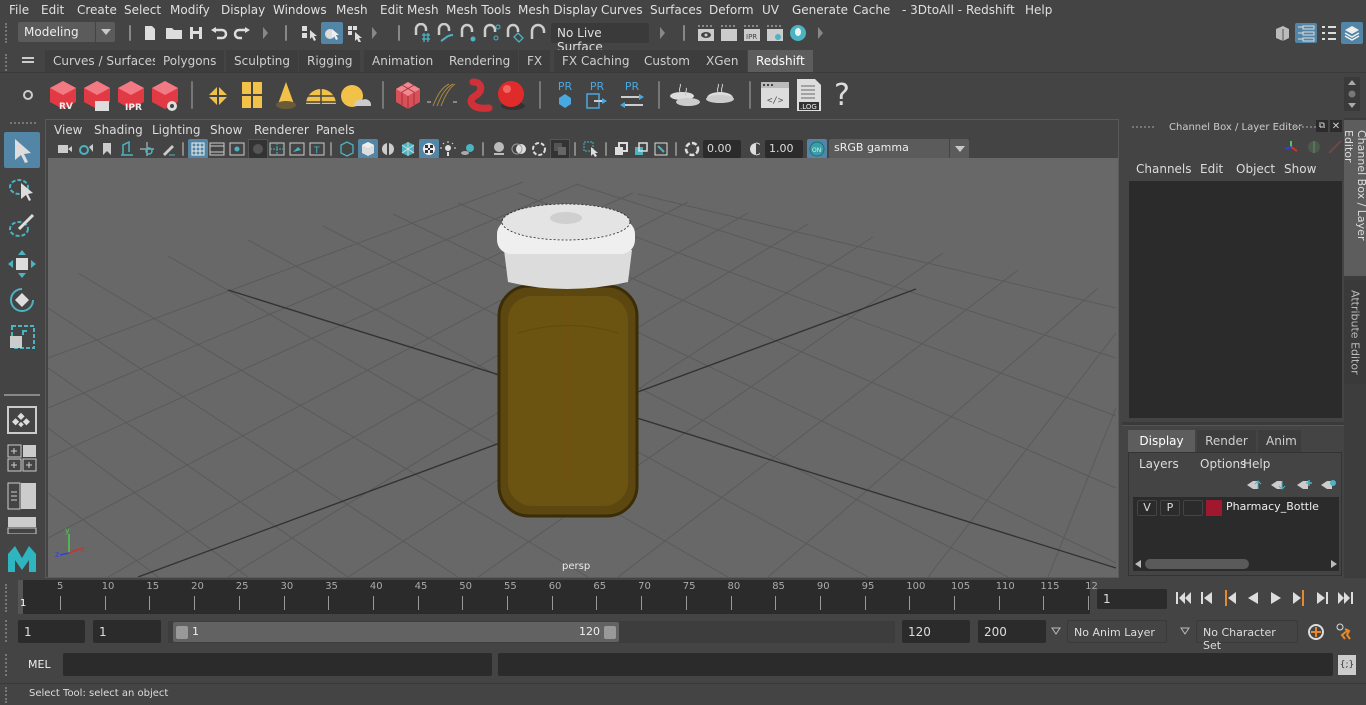  What do you see at coordinates (871, 10) in the screenshot?
I see `menu-cache: Cache` at bounding box center [871, 10].